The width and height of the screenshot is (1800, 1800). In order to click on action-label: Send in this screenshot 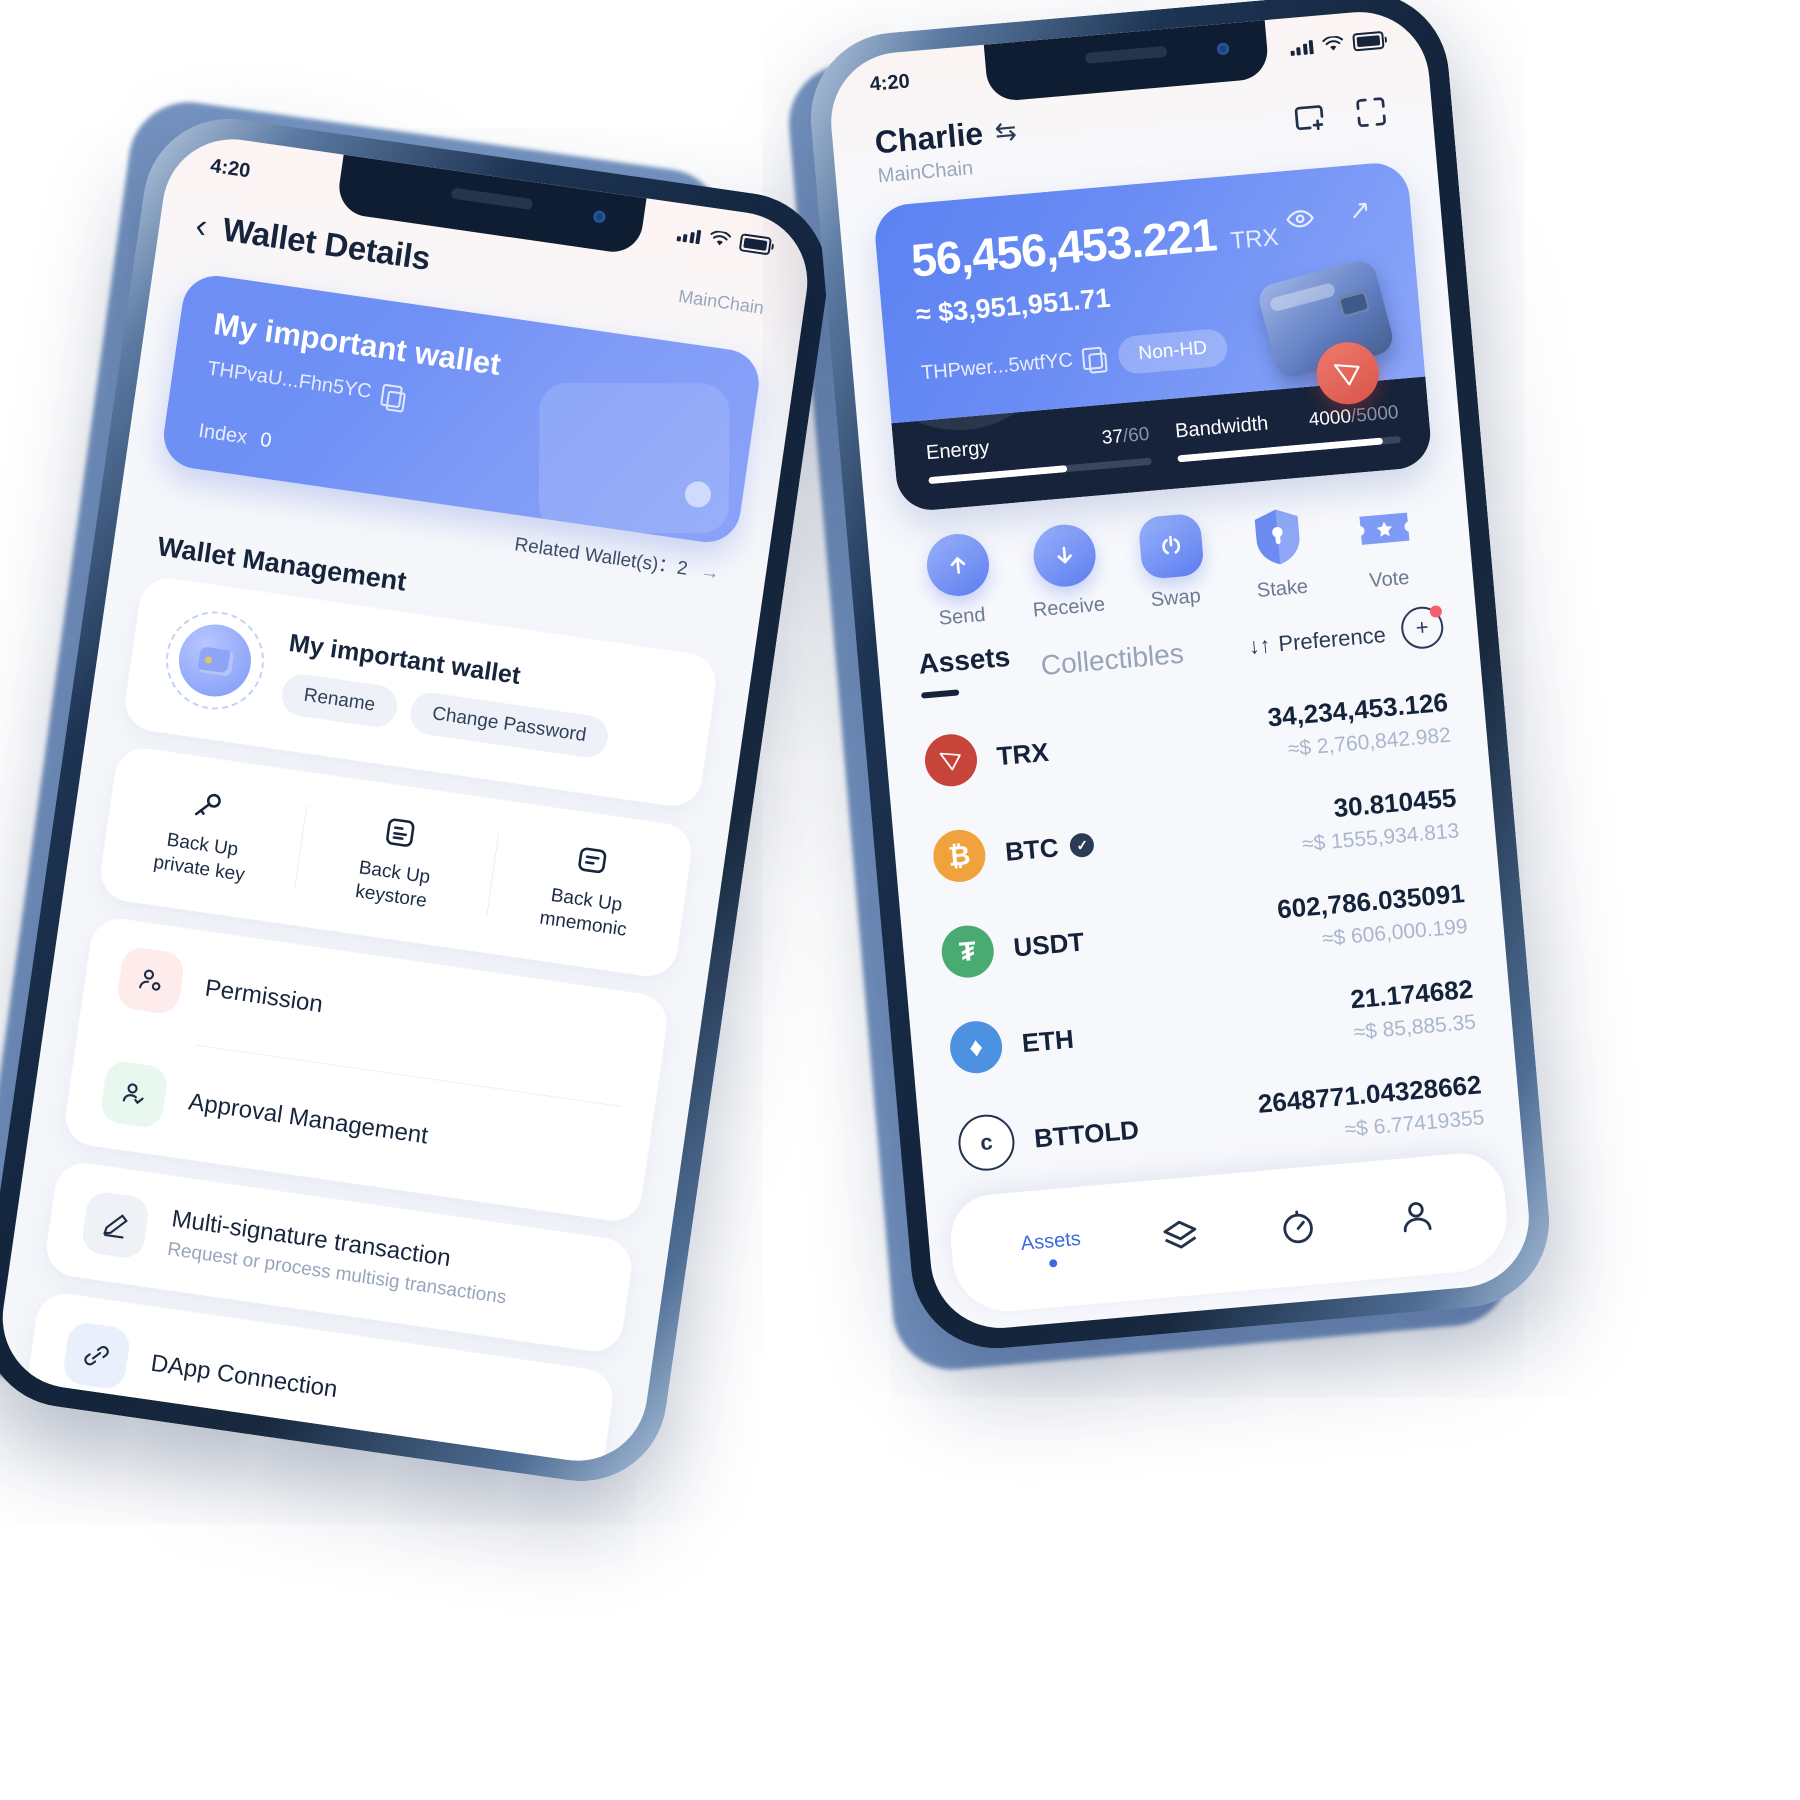, I will do `click(962, 616)`.